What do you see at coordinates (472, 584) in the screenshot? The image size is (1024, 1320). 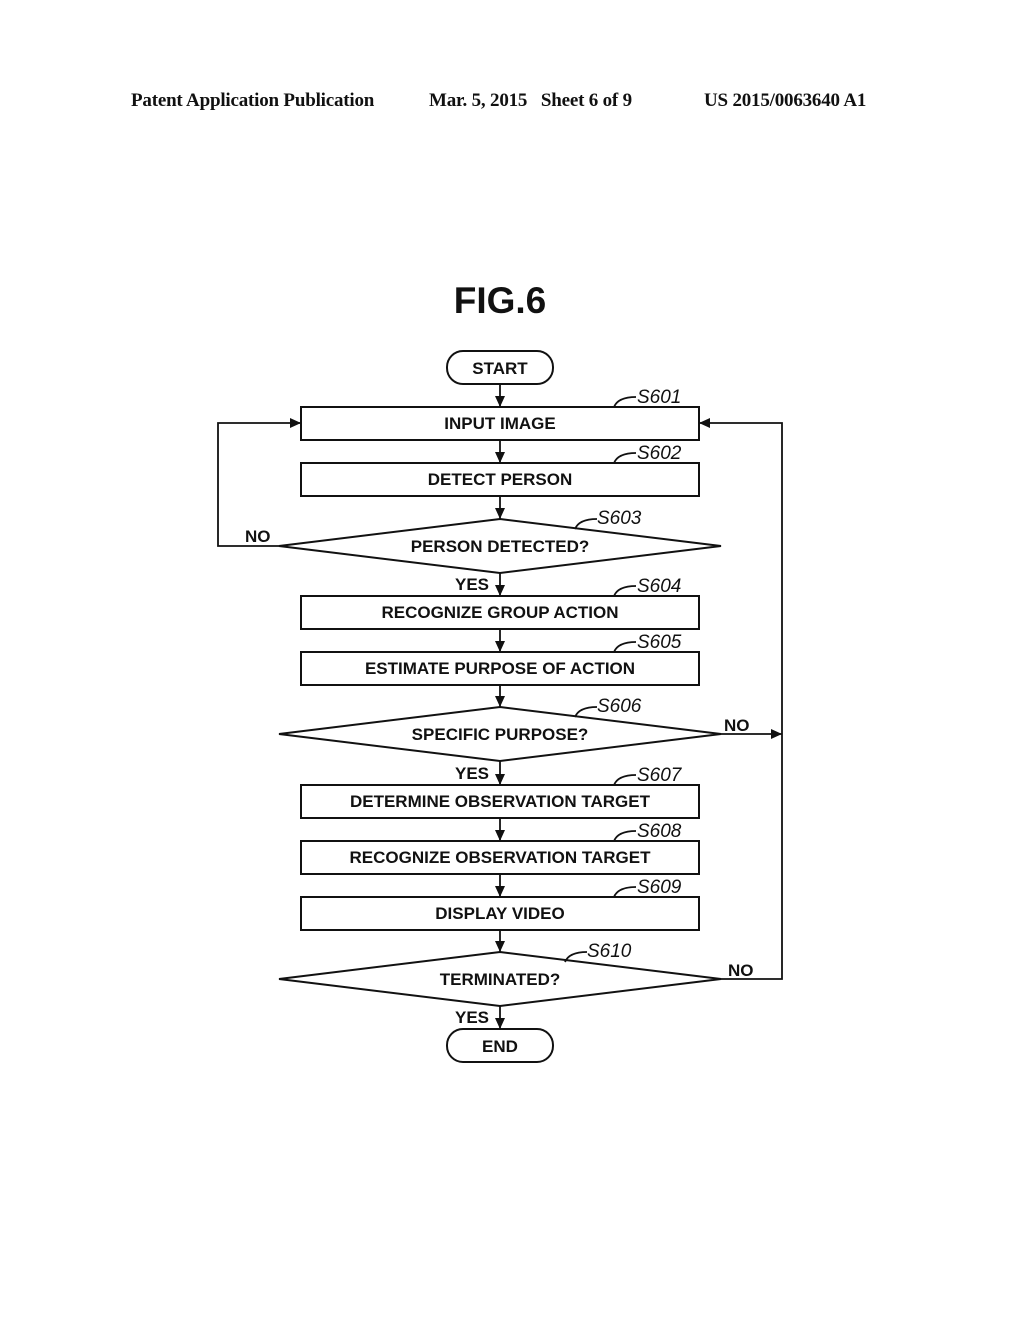 I see `yes-label-s603: YES` at bounding box center [472, 584].